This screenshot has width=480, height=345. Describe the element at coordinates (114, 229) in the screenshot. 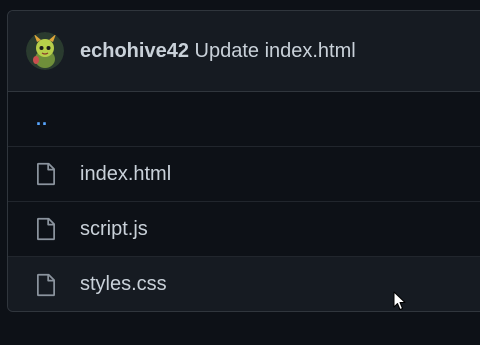

I see `file-link: script.js` at that location.